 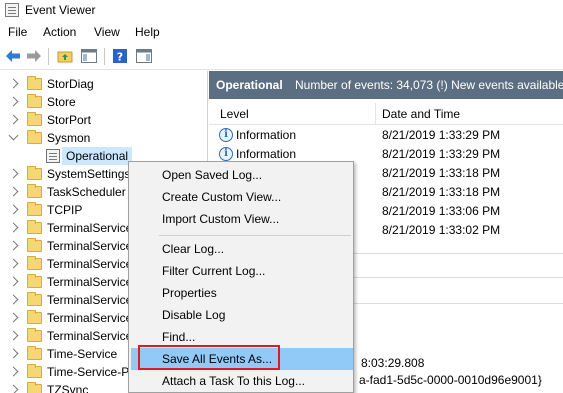 What do you see at coordinates (53, 156) in the screenshot?
I see `event-log-icon` at bounding box center [53, 156].